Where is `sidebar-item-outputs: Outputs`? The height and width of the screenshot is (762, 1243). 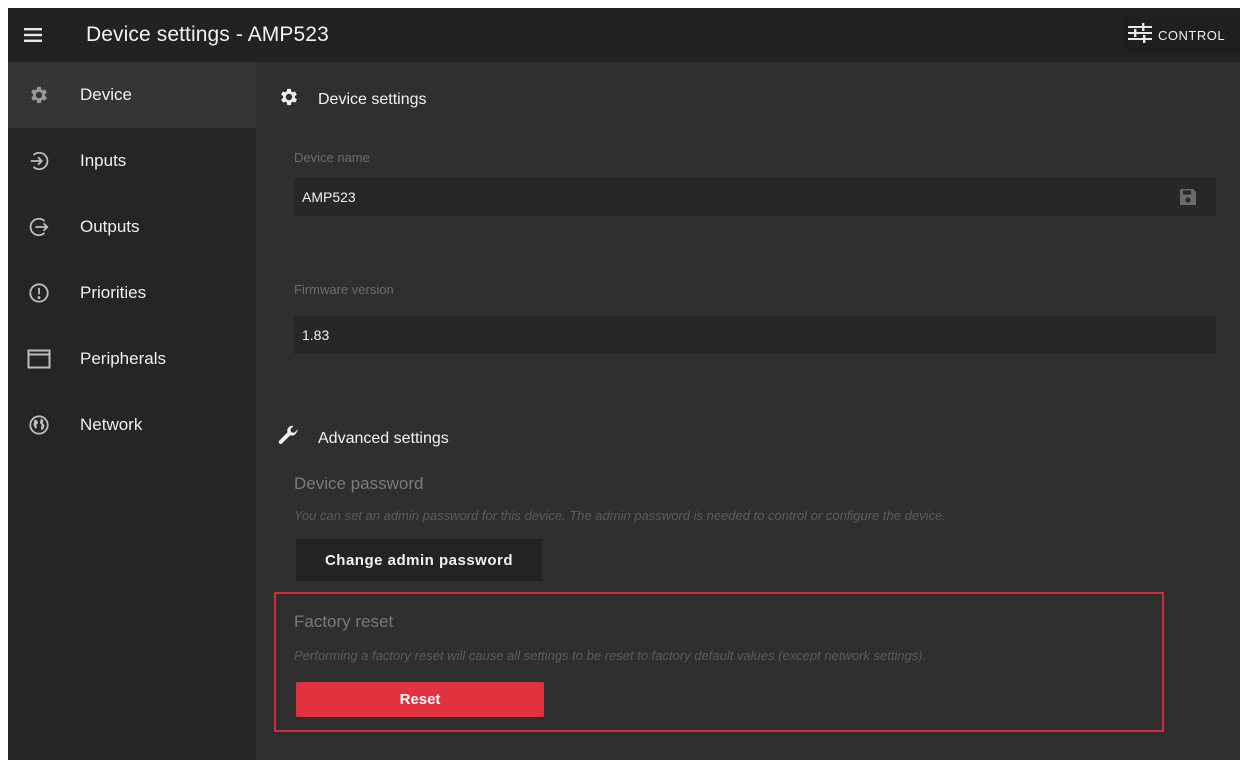
sidebar-item-outputs: Outputs is located at coordinates (132, 227).